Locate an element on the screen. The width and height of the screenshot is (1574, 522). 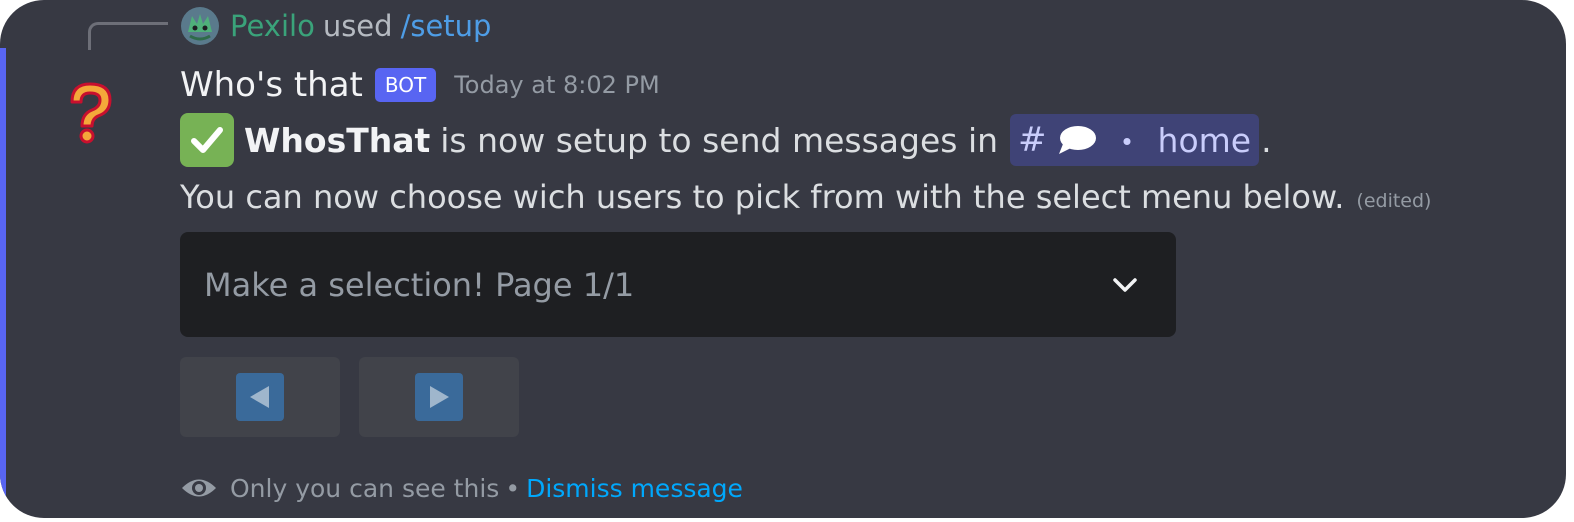
channel-mention: # ・ home is located at coordinates (1135, 140).